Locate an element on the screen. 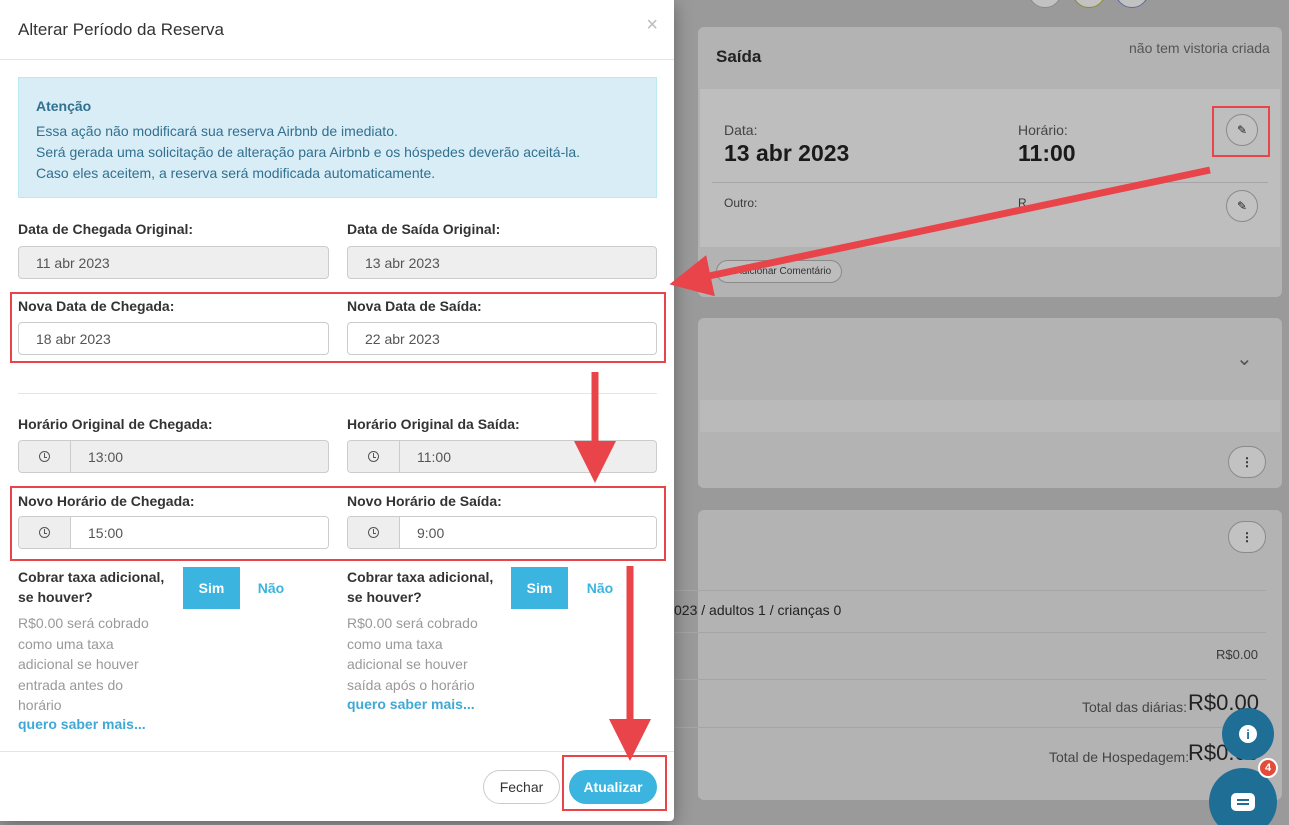 The width and height of the screenshot is (1289, 825). modal-title: Alterar Período da Reserva is located at coordinates (121, 29).